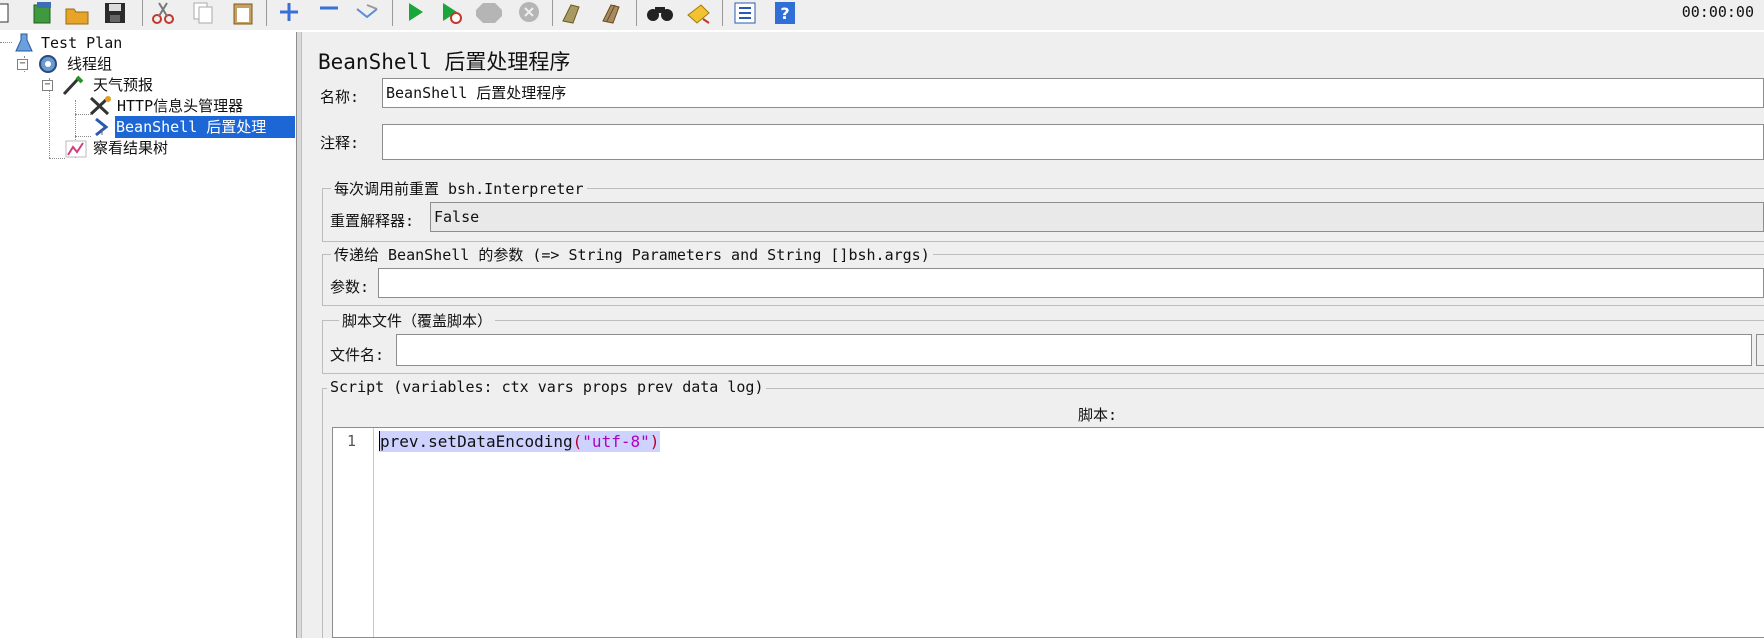  Describe the element at coordinates (24, 43) in the screenshot. I see `flask-icon` at that location.